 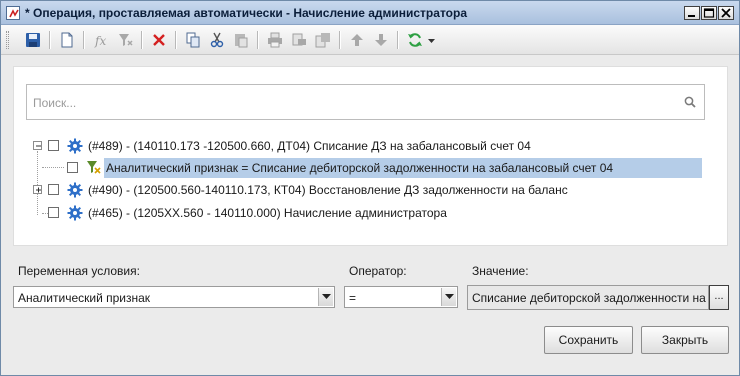 What do you see at coordinates (37, 189) in the screenshot?
I see `expand-icon` at bounding box center [37, 189].